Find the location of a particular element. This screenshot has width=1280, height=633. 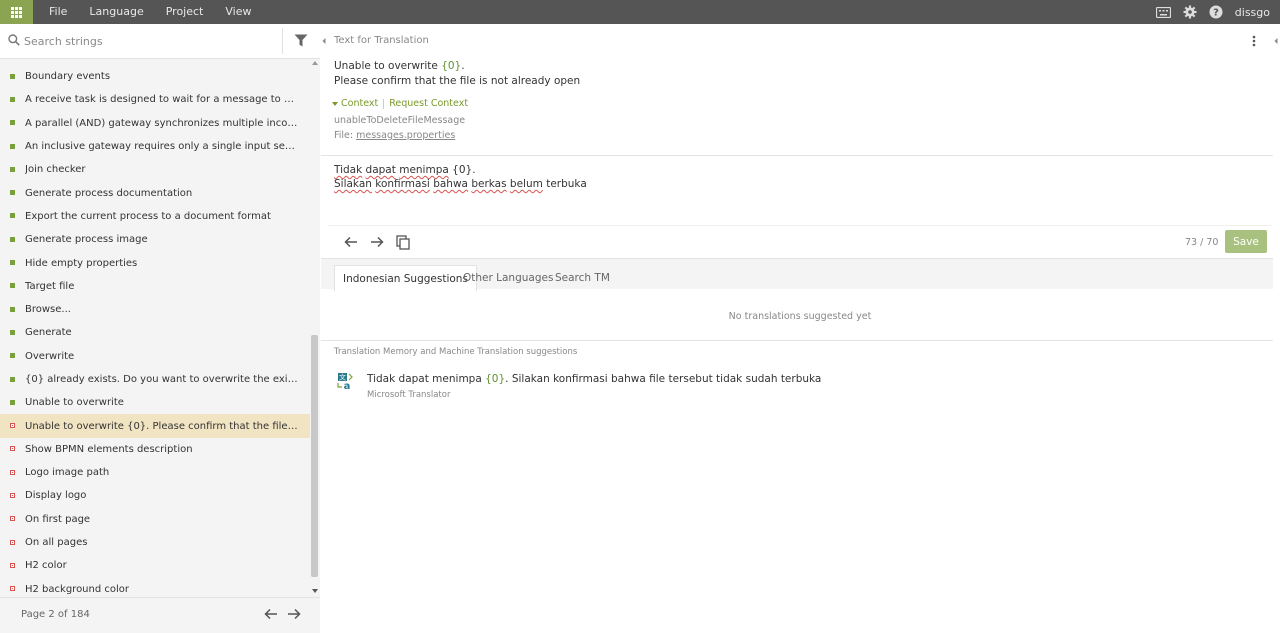

collapse-right-panel-icon is located at coordinates (1276, 41).